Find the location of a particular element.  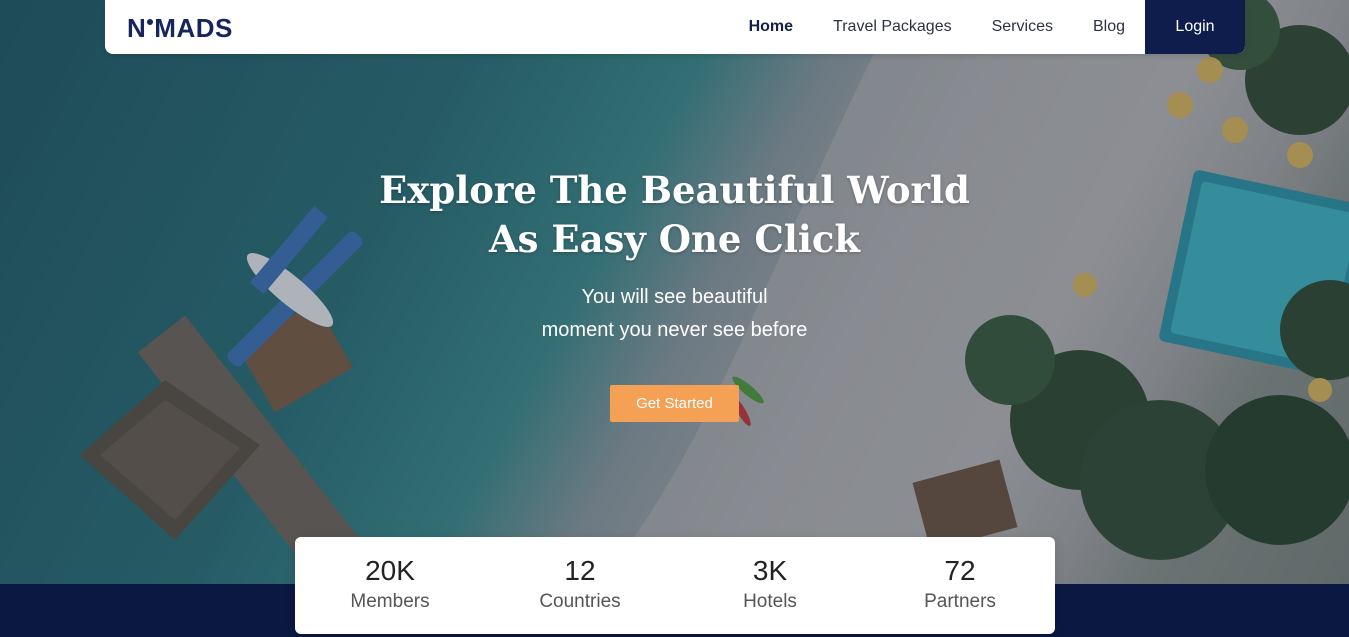

stat-label: Countries is located at coordinates (580, 601).